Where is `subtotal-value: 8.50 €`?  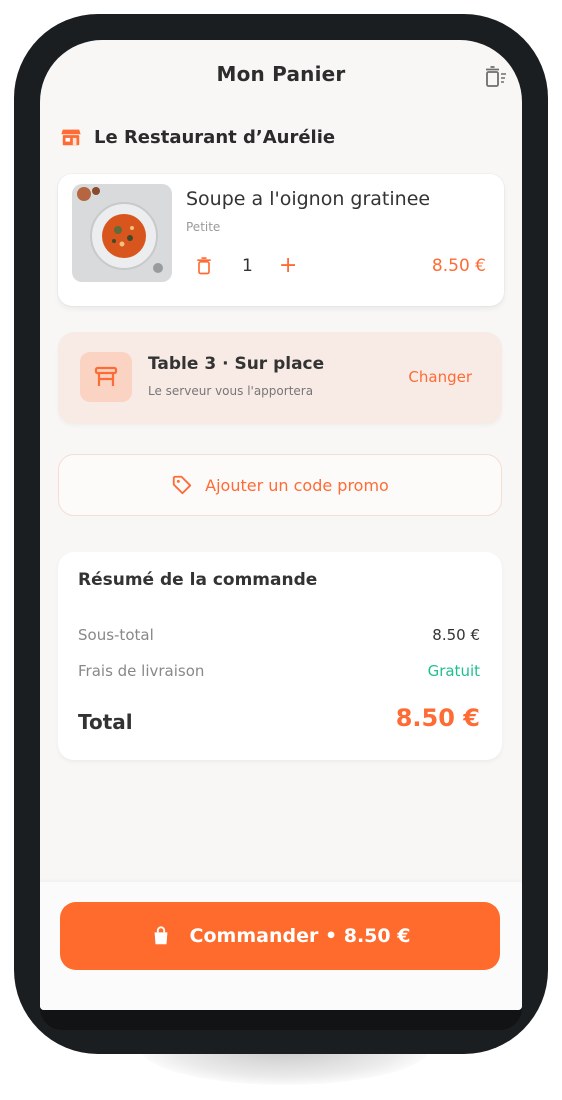 subtotal-value: 8.50 € is located at coordinates (456, 635).